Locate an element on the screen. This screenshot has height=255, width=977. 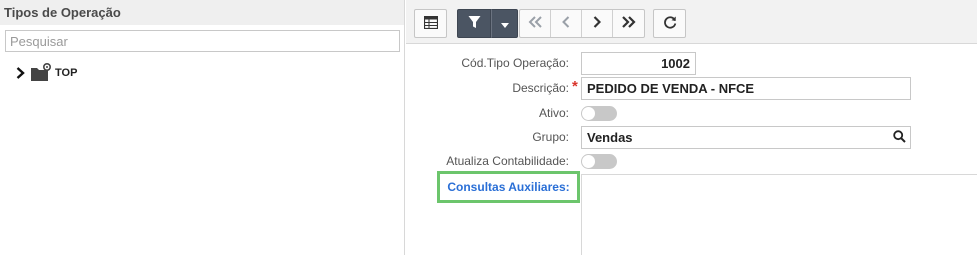
double-chevron-left-icon is located at coordinates (535, 23).